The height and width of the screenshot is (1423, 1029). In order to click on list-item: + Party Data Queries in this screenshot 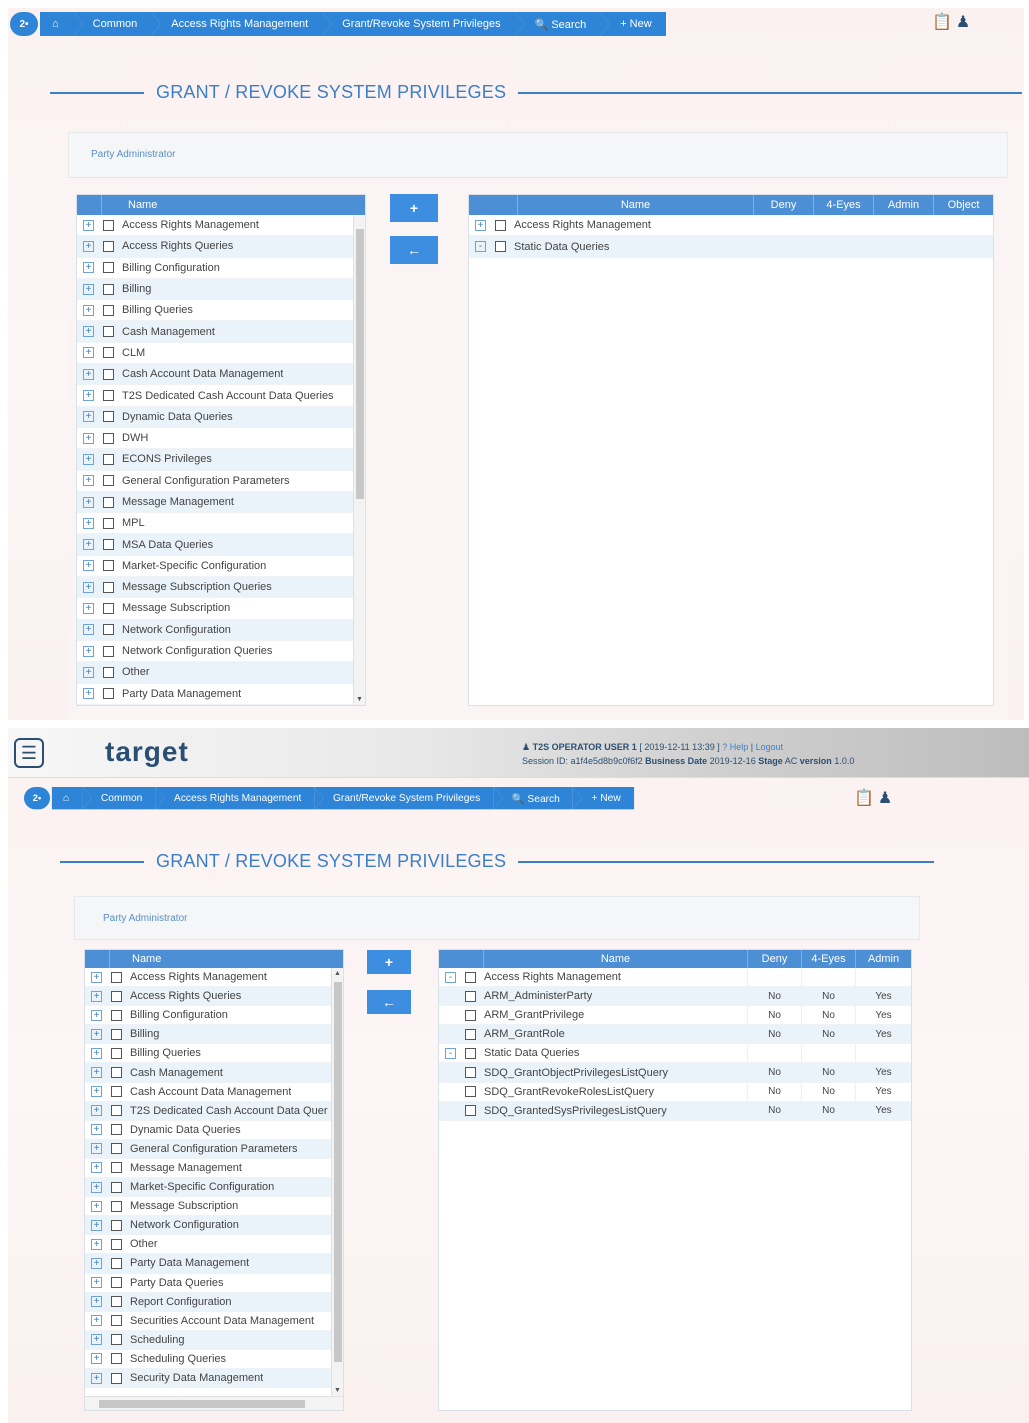, I will do `click(214, 1283)`.